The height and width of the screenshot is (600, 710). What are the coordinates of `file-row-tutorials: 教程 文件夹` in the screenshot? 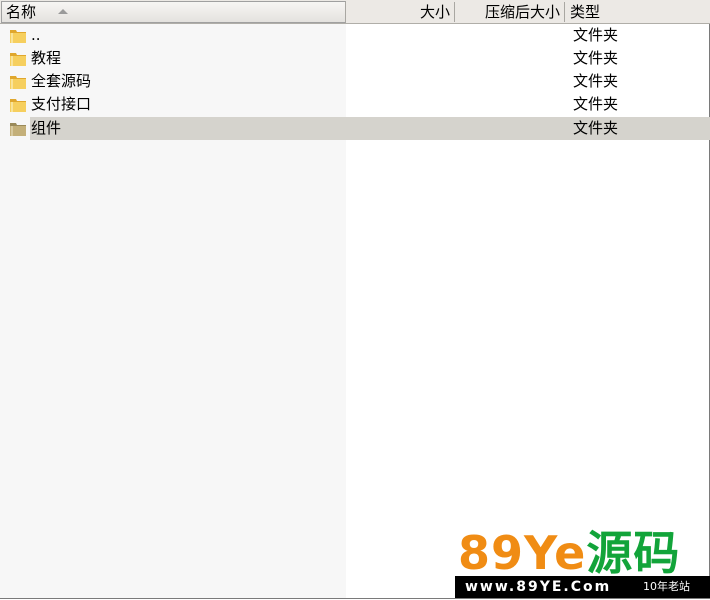 It's located at (355, 58).